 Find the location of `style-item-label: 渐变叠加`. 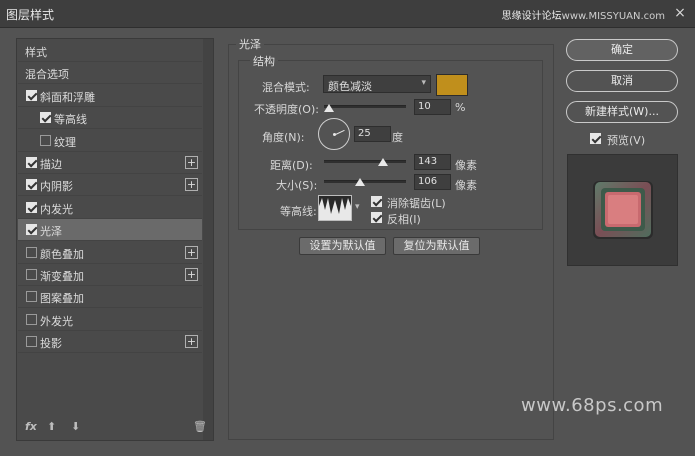

style-item-label: 渐变叠加 is located at coordinates (62, 276).